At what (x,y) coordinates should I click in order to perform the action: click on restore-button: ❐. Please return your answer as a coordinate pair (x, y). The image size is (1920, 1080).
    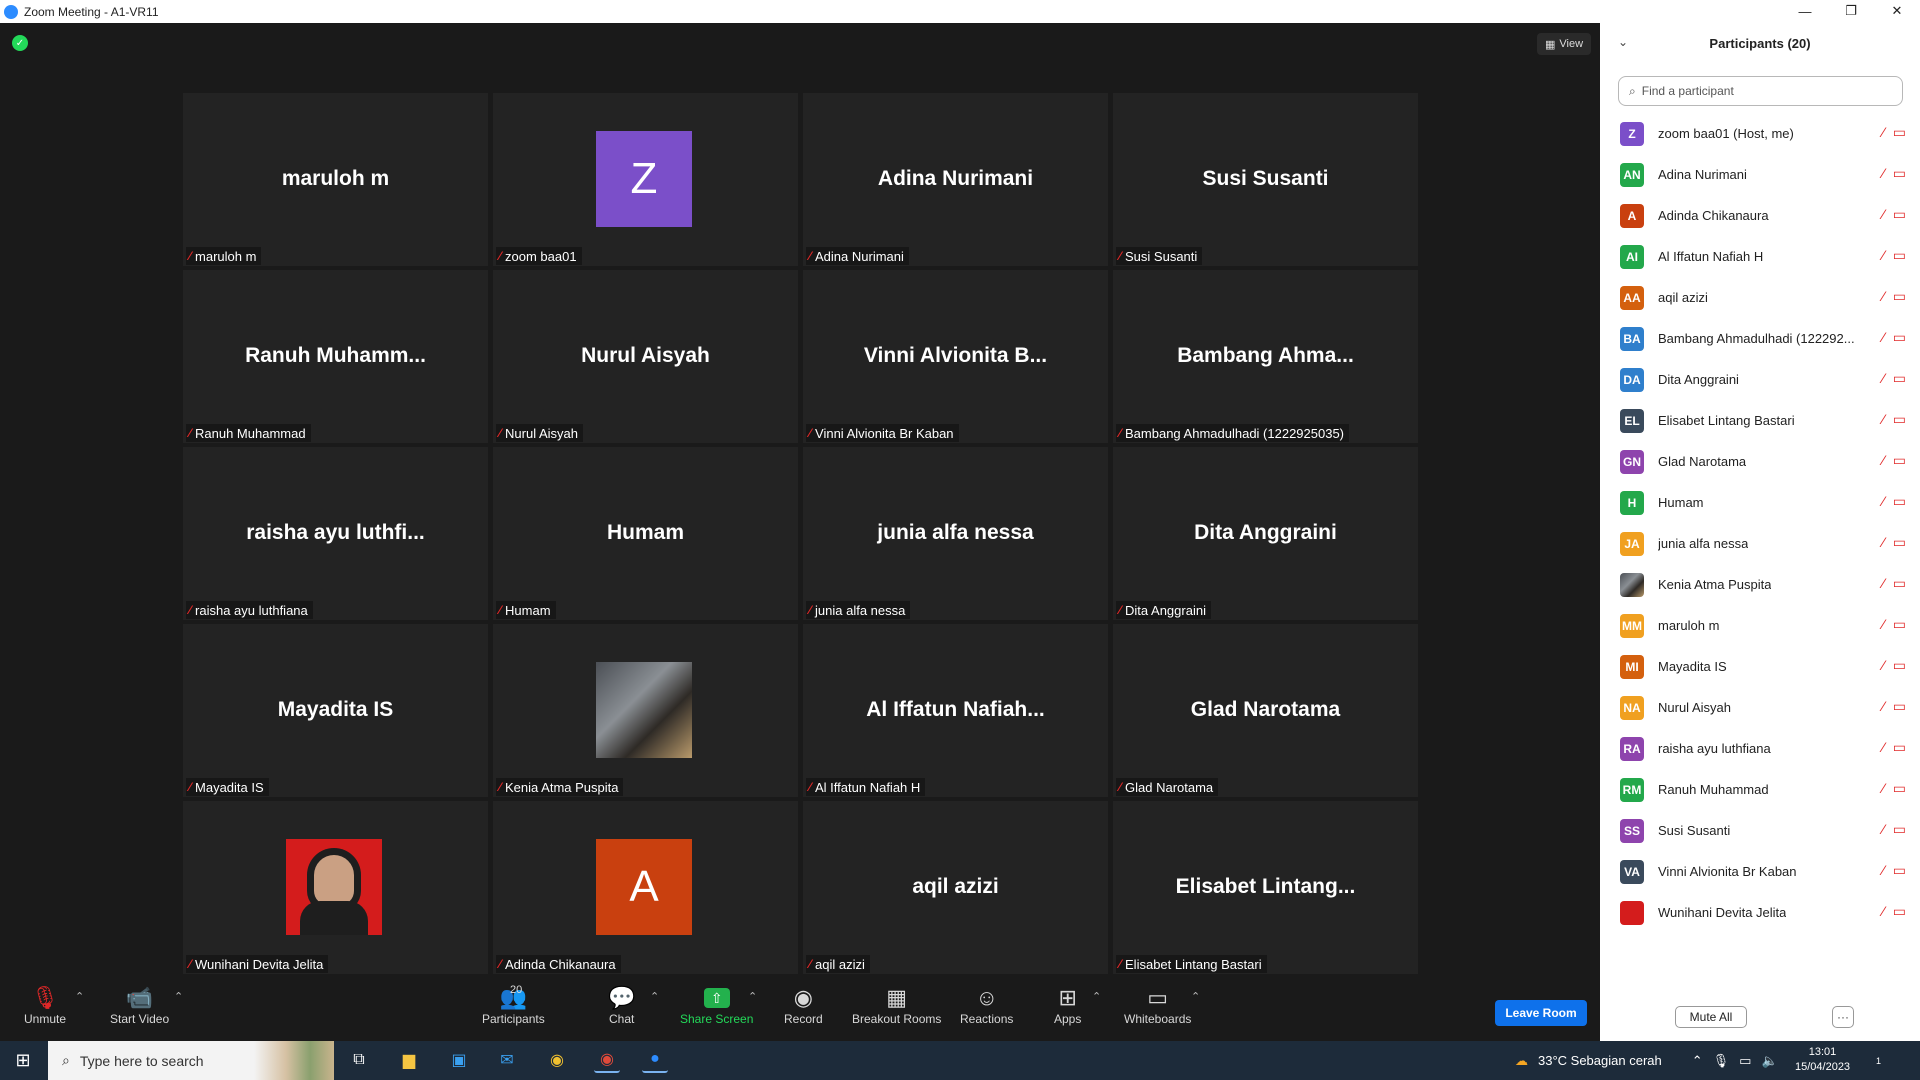
    Looking at the image, I should click on (1851, 11).